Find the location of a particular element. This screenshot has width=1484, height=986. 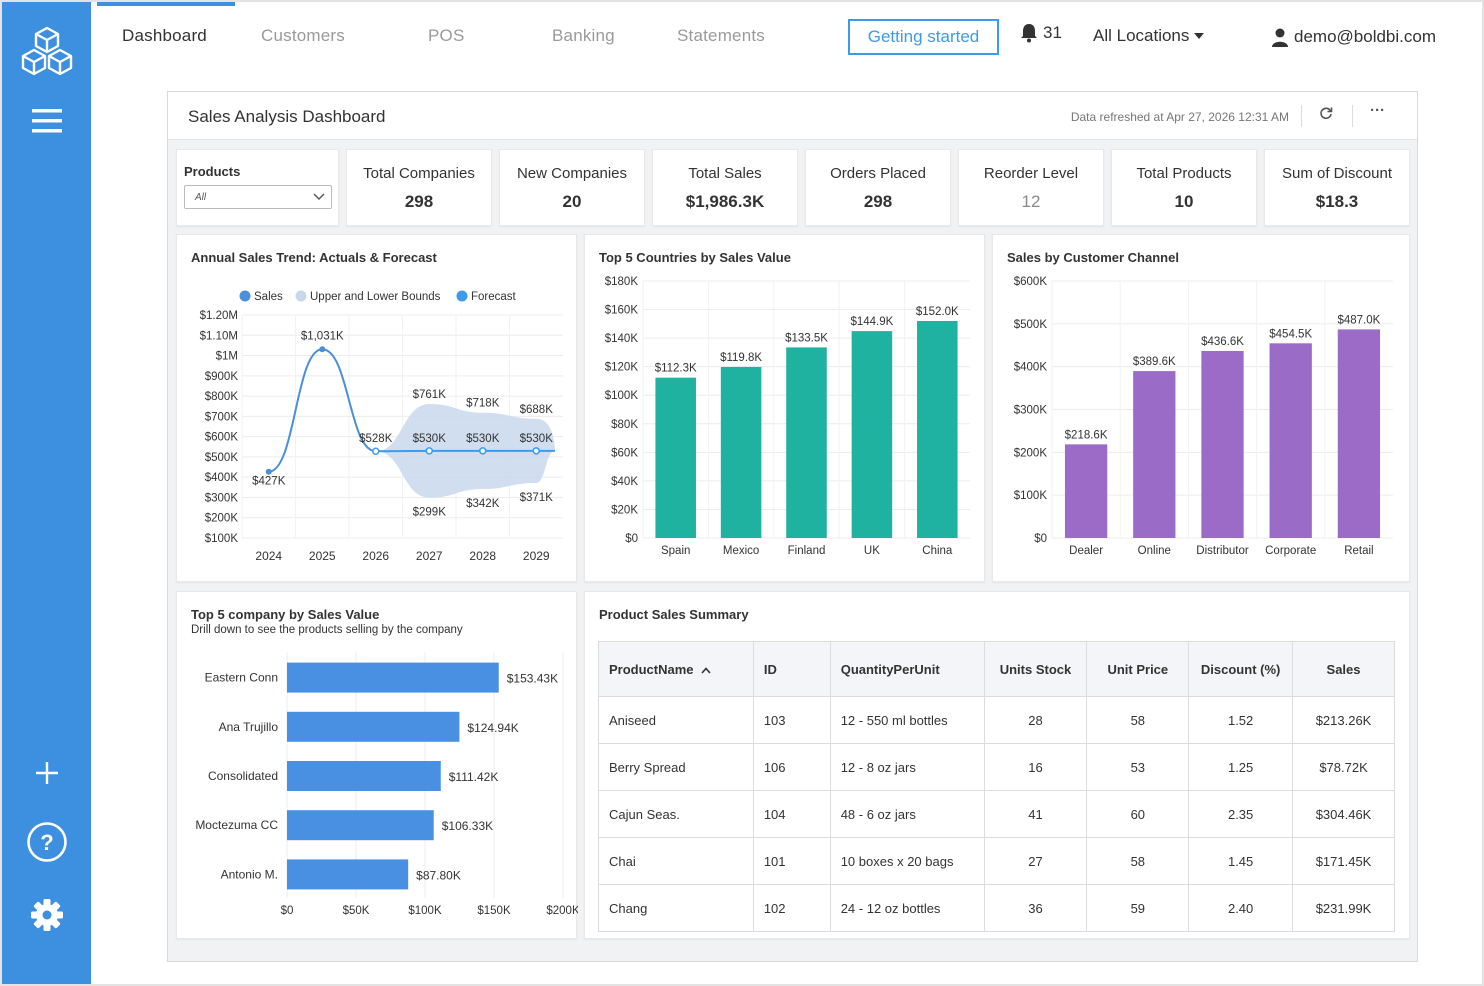

table-cell: Chai is located at coordinates (676, 861).